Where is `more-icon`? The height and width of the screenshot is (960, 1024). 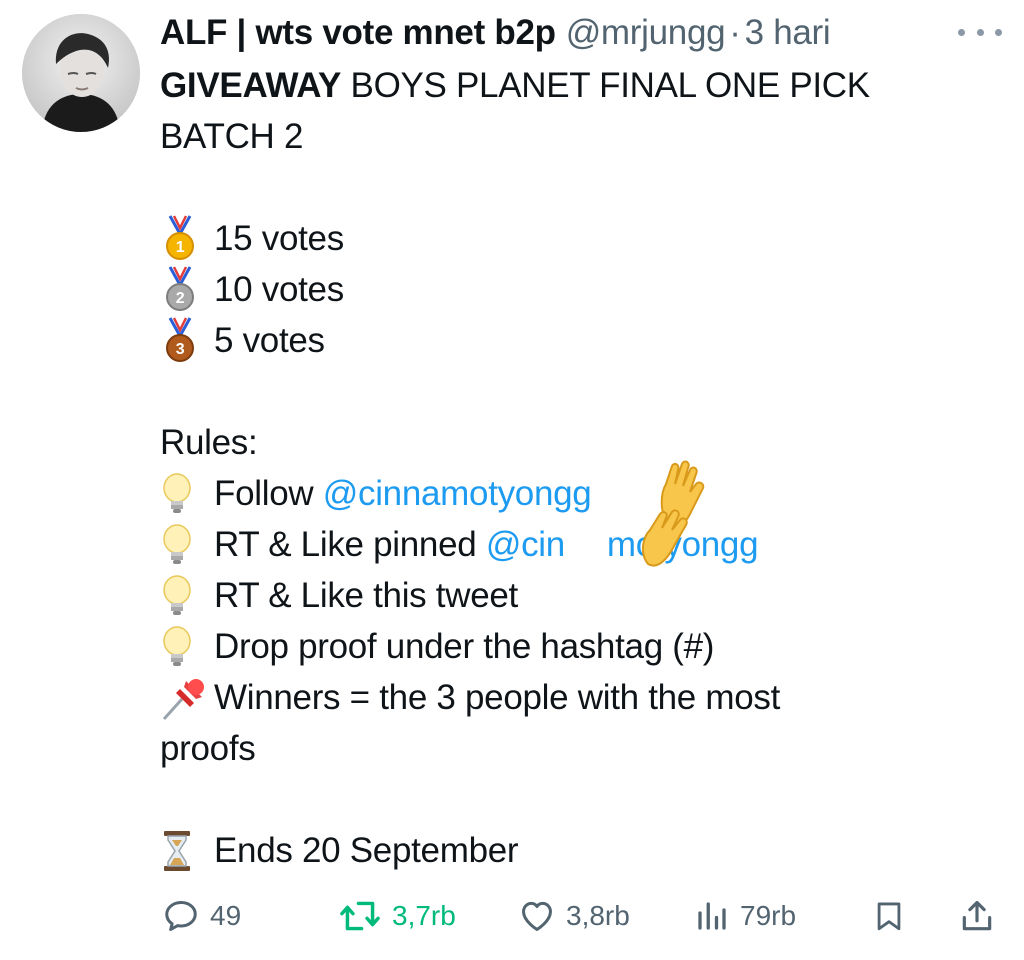 more-icon is located at coordinates (980, 32).